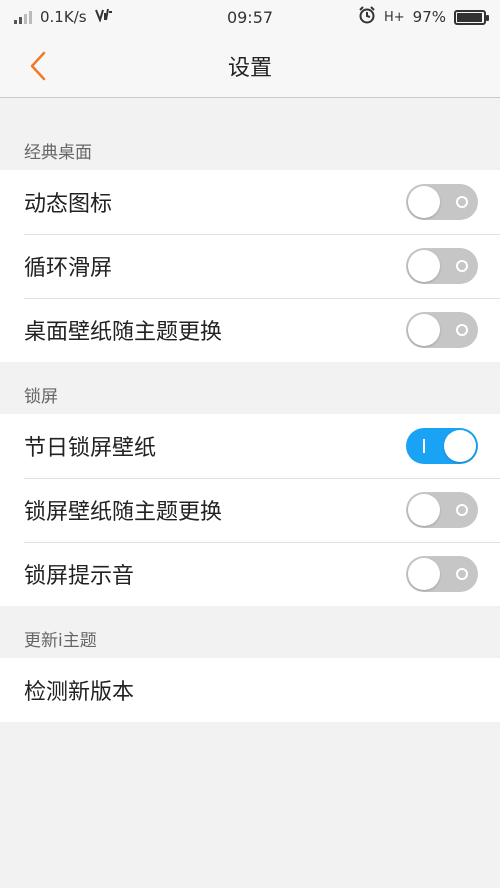 Image resolution: width=500 pixels, height=888 pixels. Describe the element at coordinates (250, 202) in the screenshot. I see `setting-row-dynamic-icons: 动态图标` at that location.